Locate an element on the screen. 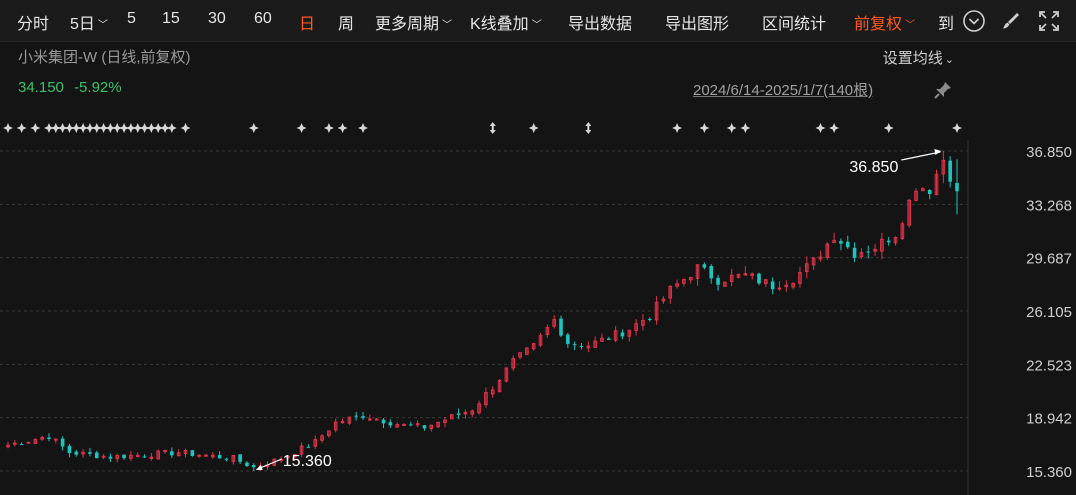 The height and width of the screenshot is (495, 1076). y-tick-label: 22.523 is located at coordinates (1049, 365).